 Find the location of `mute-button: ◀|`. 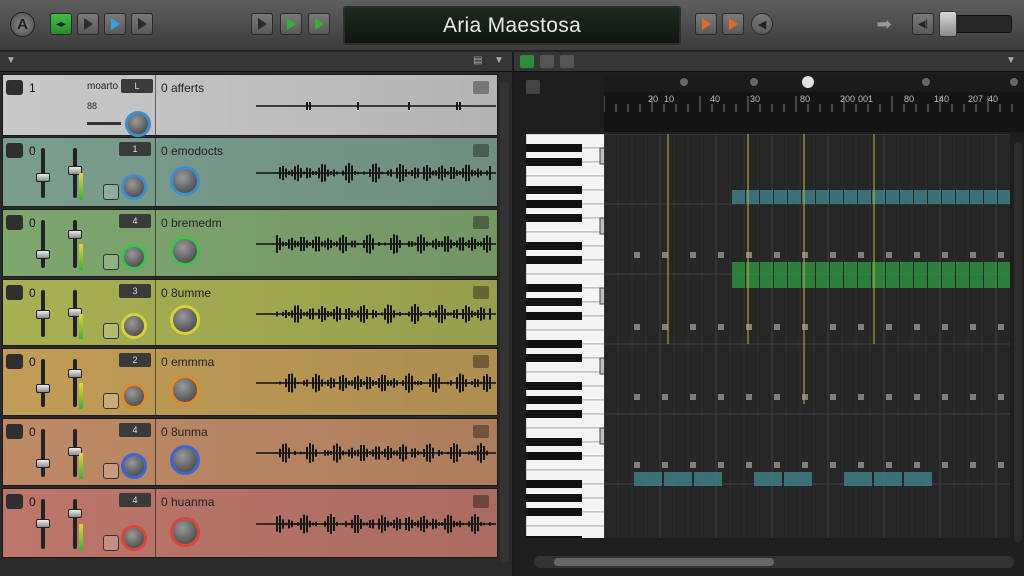

mute-button: ◀| is located at coordinates (923, 24).